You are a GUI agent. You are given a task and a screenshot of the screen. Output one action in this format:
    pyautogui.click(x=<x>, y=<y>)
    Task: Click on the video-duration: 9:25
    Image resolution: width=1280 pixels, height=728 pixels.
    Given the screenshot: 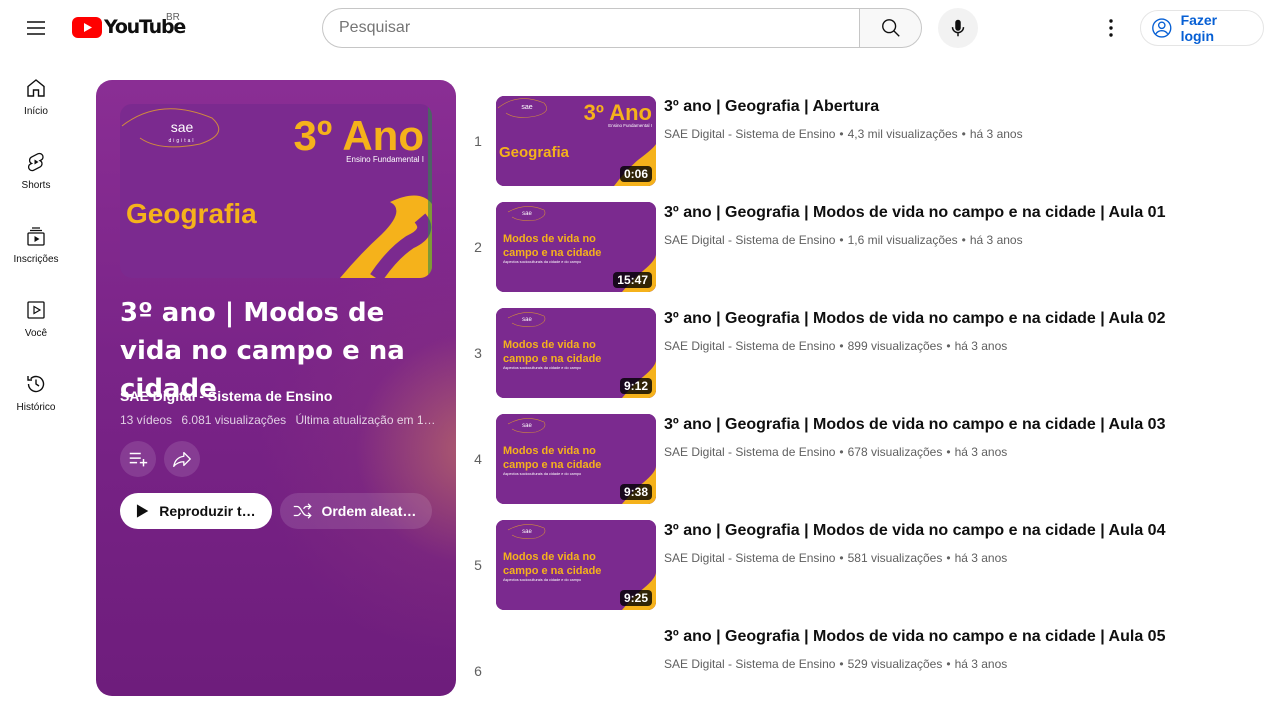 What is the action you would take?
    pyautogui.click(x=635, y=598)
    